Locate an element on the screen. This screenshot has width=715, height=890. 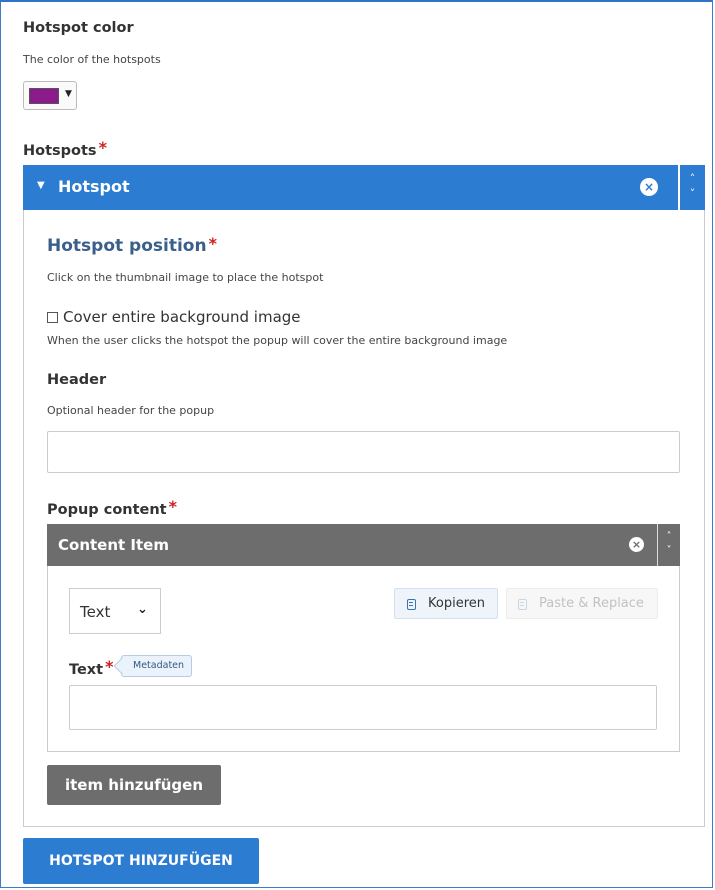
copy-button-label: Kopieren is located at coordinates (456, 603).